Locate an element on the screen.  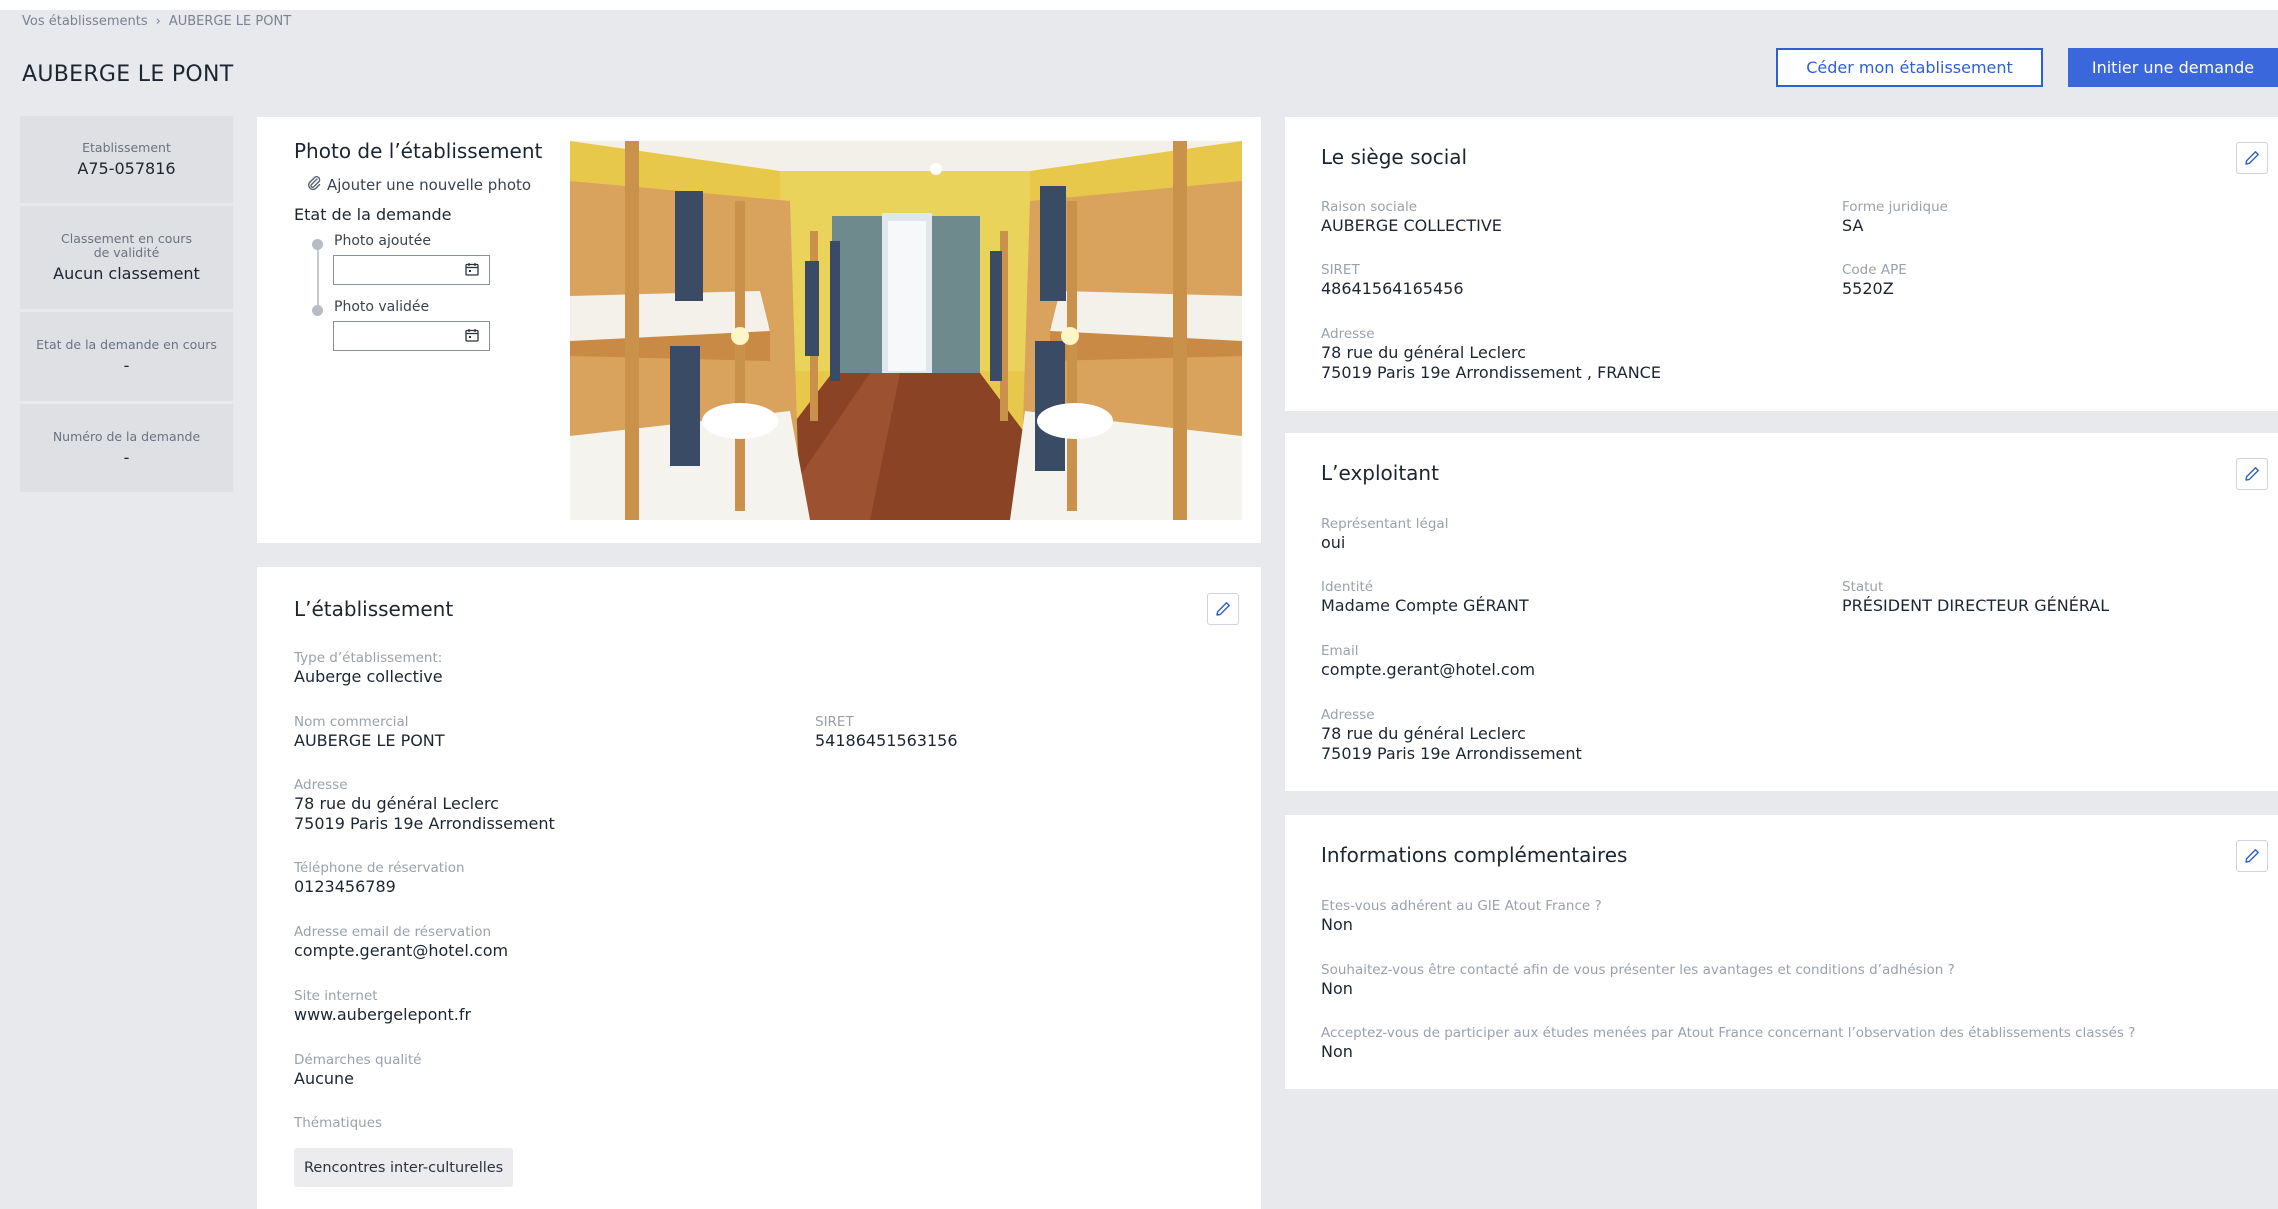
field-siret: SIRET 54186451563156 is located at coordinates (886, 732).